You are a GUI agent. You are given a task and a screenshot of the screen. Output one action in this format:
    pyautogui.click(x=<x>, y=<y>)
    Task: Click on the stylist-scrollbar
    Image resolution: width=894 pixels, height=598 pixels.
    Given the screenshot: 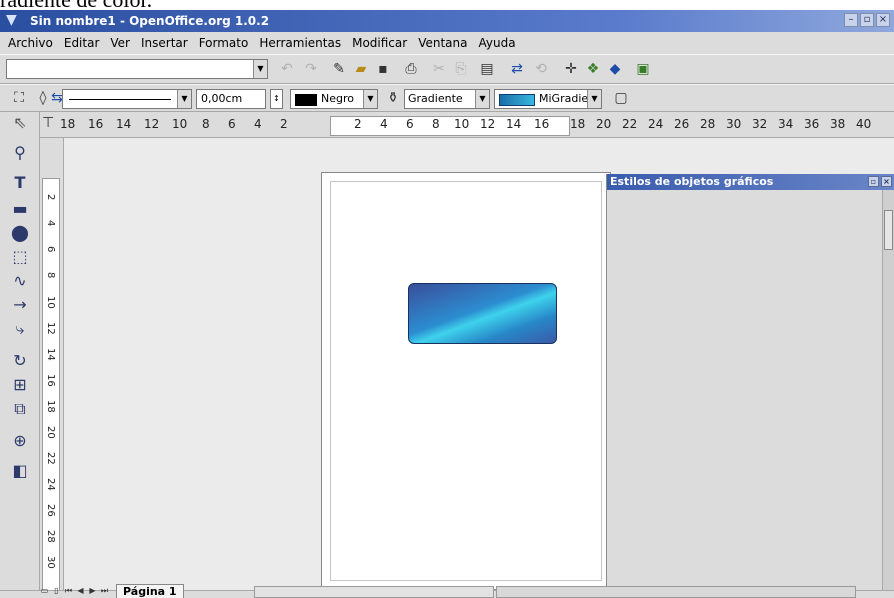 What is the action you would take?
    pyautogui.click(x=888, y=390)
    